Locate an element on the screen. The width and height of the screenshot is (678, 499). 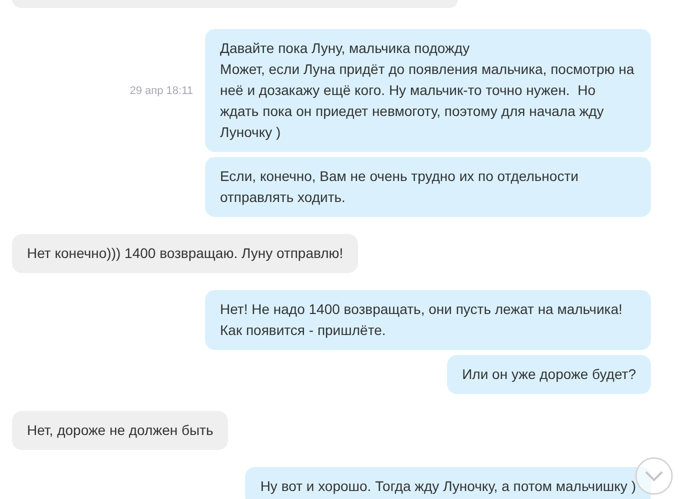
message-bubble: Нет, дороже не должен быть is located at coordinates (120, 430).